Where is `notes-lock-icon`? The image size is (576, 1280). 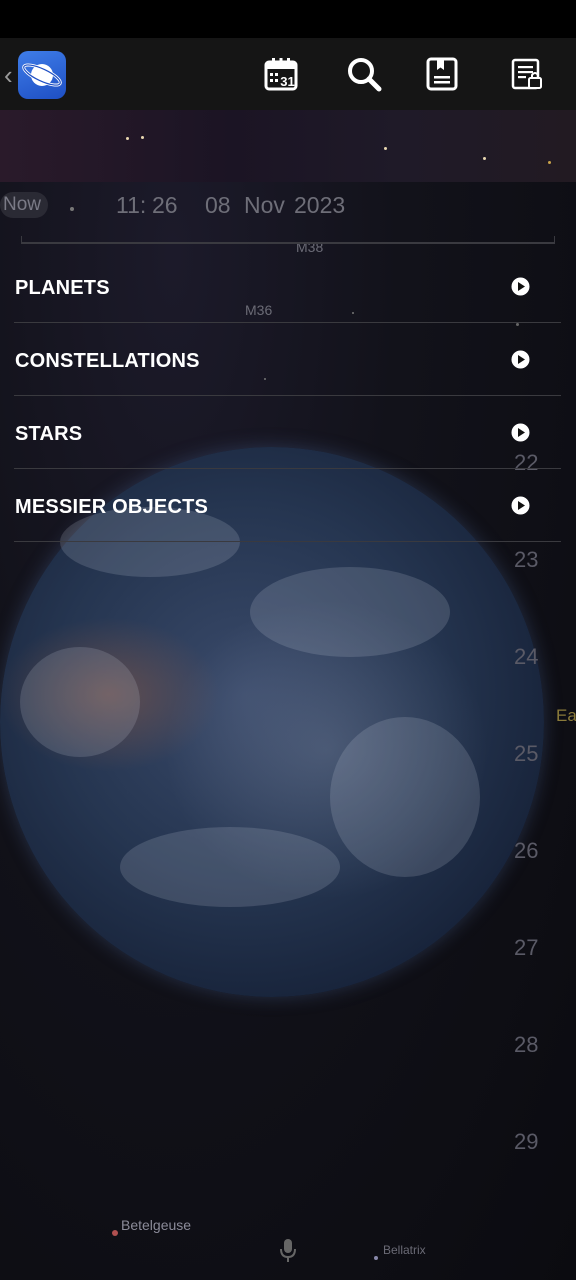
notes-lock-icon is located at coordinates (527, 74).